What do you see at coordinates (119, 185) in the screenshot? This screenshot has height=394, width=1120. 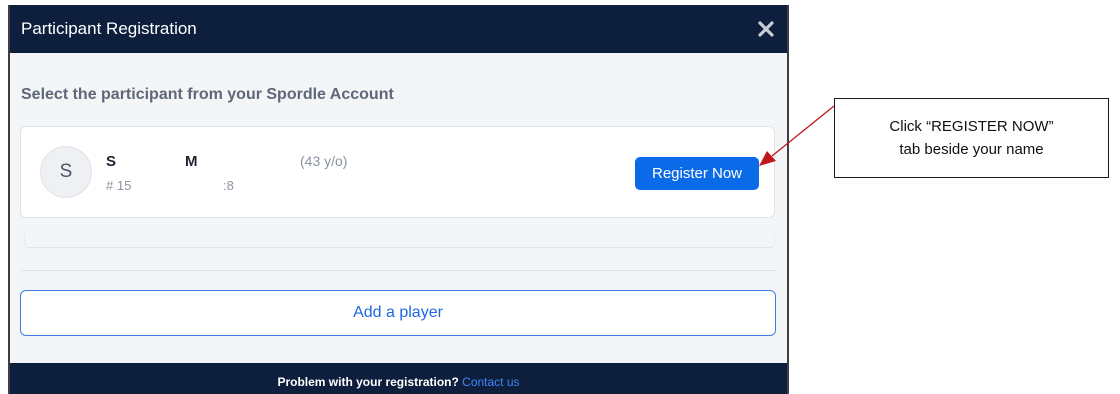 I see `member-number-prefix: # 15` at bounding box center [119, 185].